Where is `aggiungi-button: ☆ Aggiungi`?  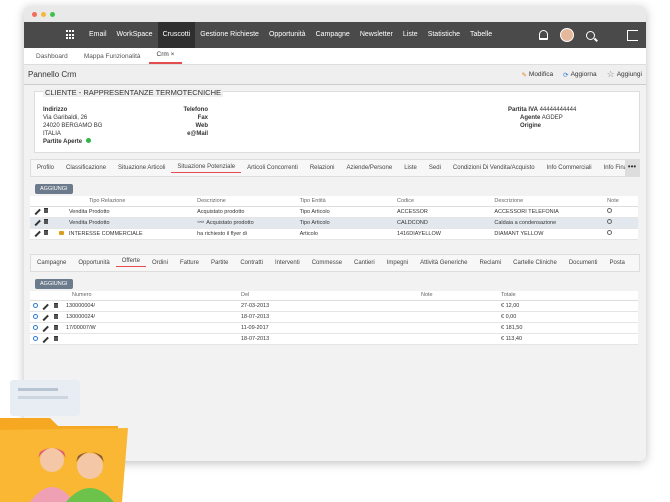
aggiungi-button: ☆ Aggiungi is located at coordinates (624, 74).